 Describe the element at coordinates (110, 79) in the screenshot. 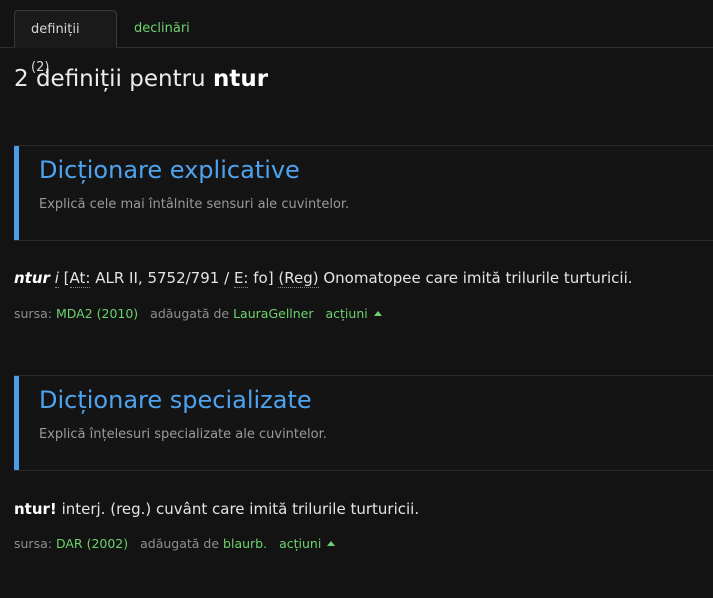

I see `page-title-prefix: 2 definiții pentru` at that location.